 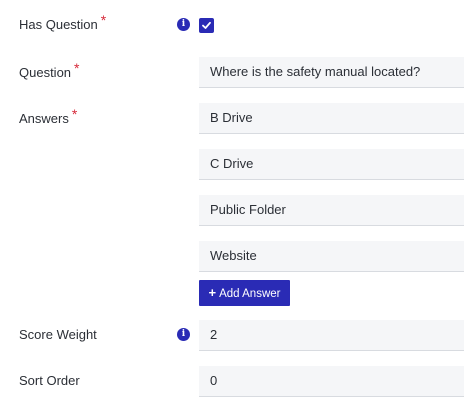 What do you see at coordinates (250, 294) in the screenshot?
I see `add-answer-label: Add Answer` at bounding box center [250, 294].